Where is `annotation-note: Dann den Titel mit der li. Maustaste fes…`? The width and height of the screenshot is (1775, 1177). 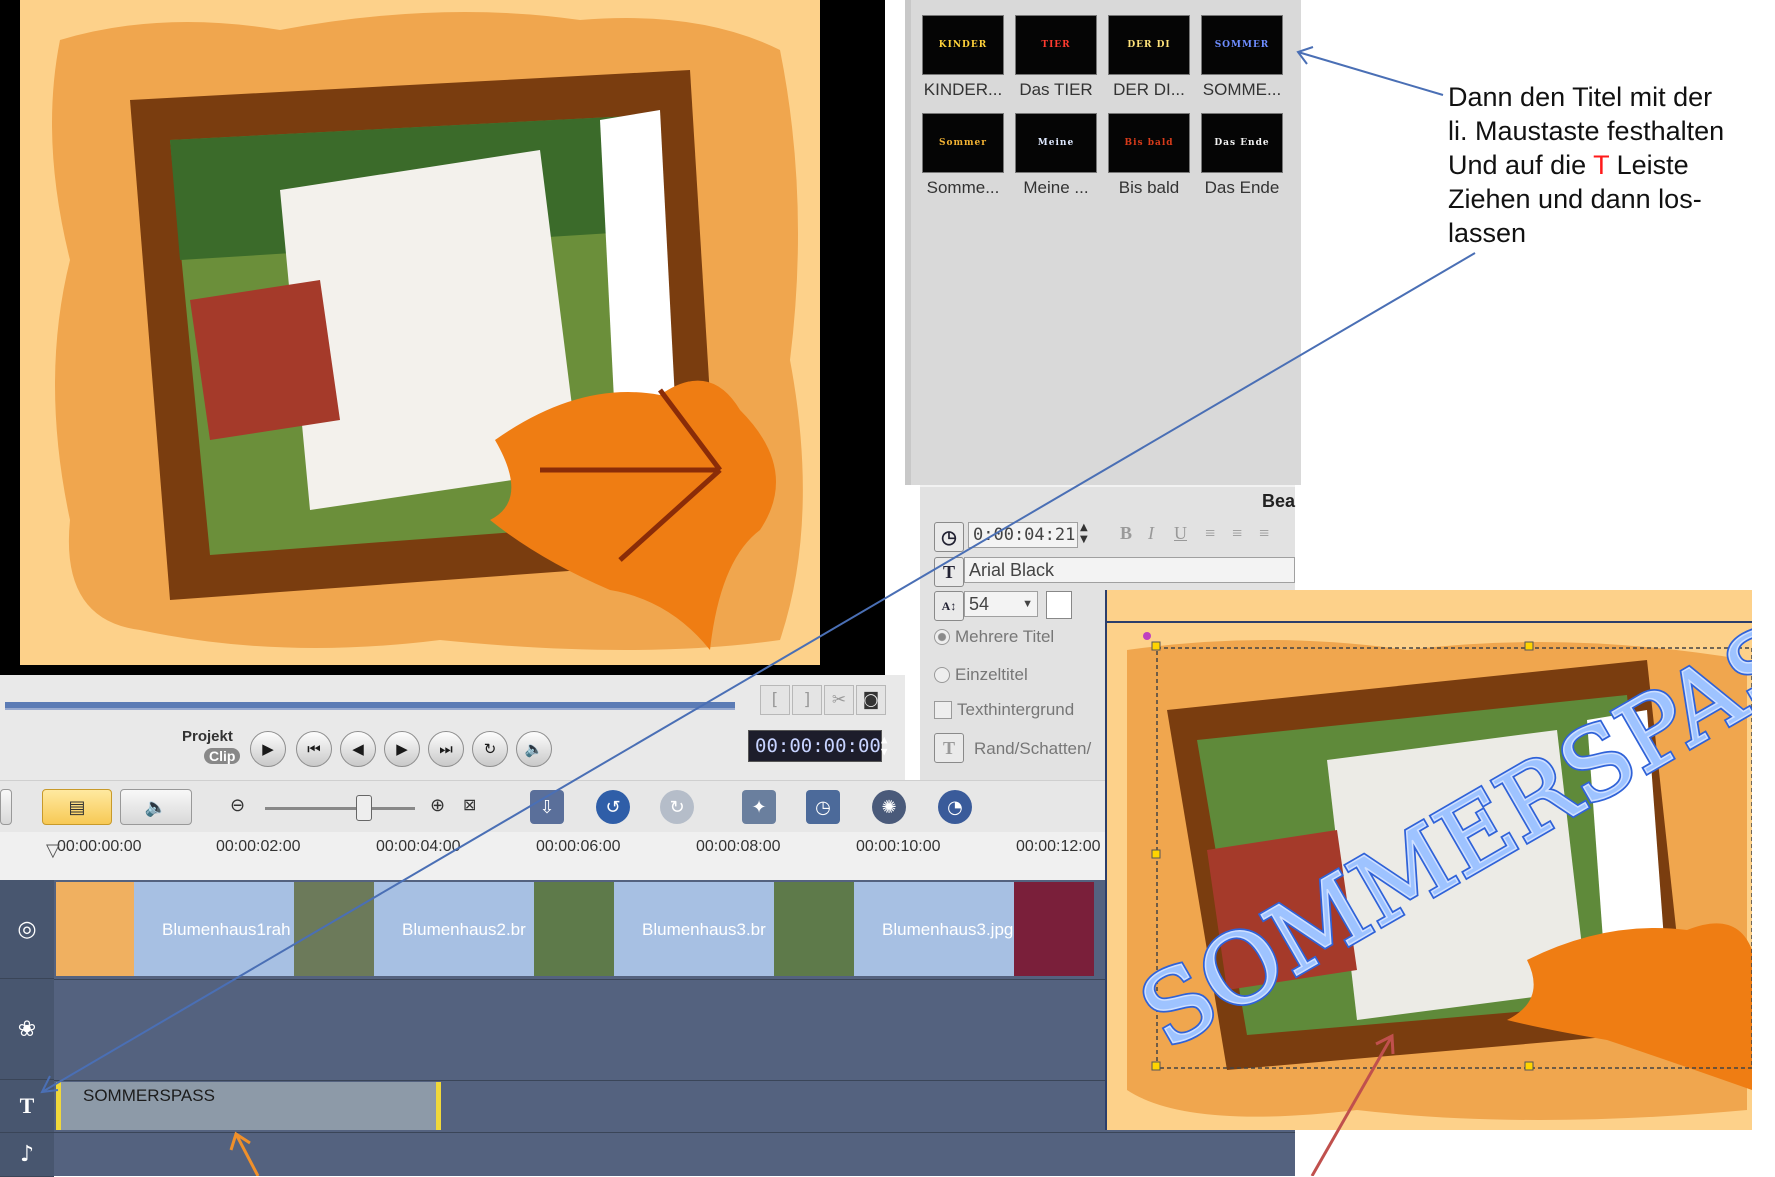 annotation-note: Dann den Titel mit der li. Maustaste fes… is located at coordinates (1610, 165).